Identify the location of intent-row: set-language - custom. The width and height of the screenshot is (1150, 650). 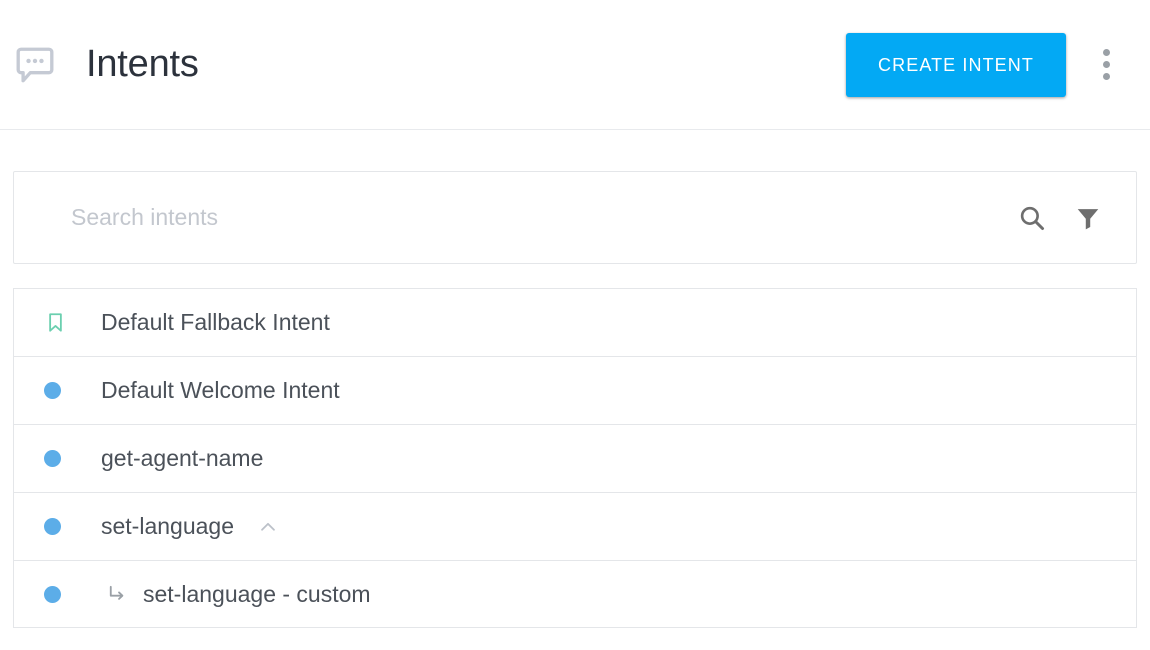
(575, 594).